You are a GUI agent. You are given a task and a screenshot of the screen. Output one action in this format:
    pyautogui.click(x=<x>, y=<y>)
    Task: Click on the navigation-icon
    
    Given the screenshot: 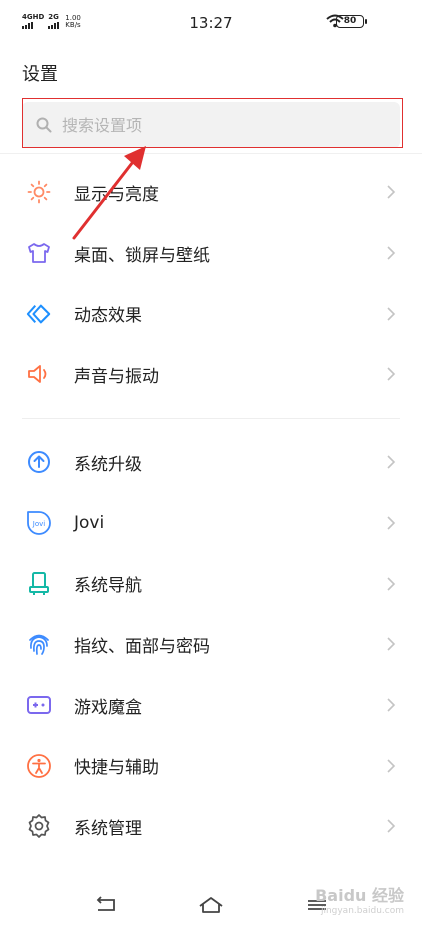 What is the action you would take?
    pyautogui.click(x=39, y=584)
    